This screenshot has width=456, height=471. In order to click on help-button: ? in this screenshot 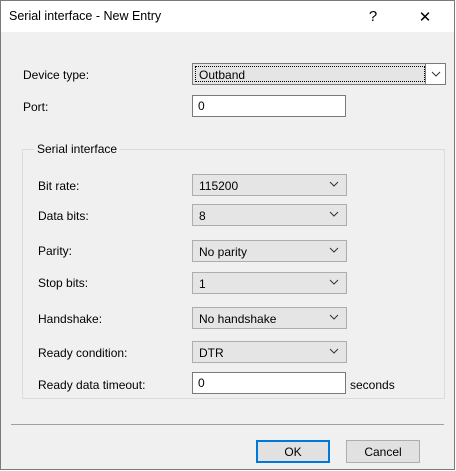, I will do `click(373, 16)`.